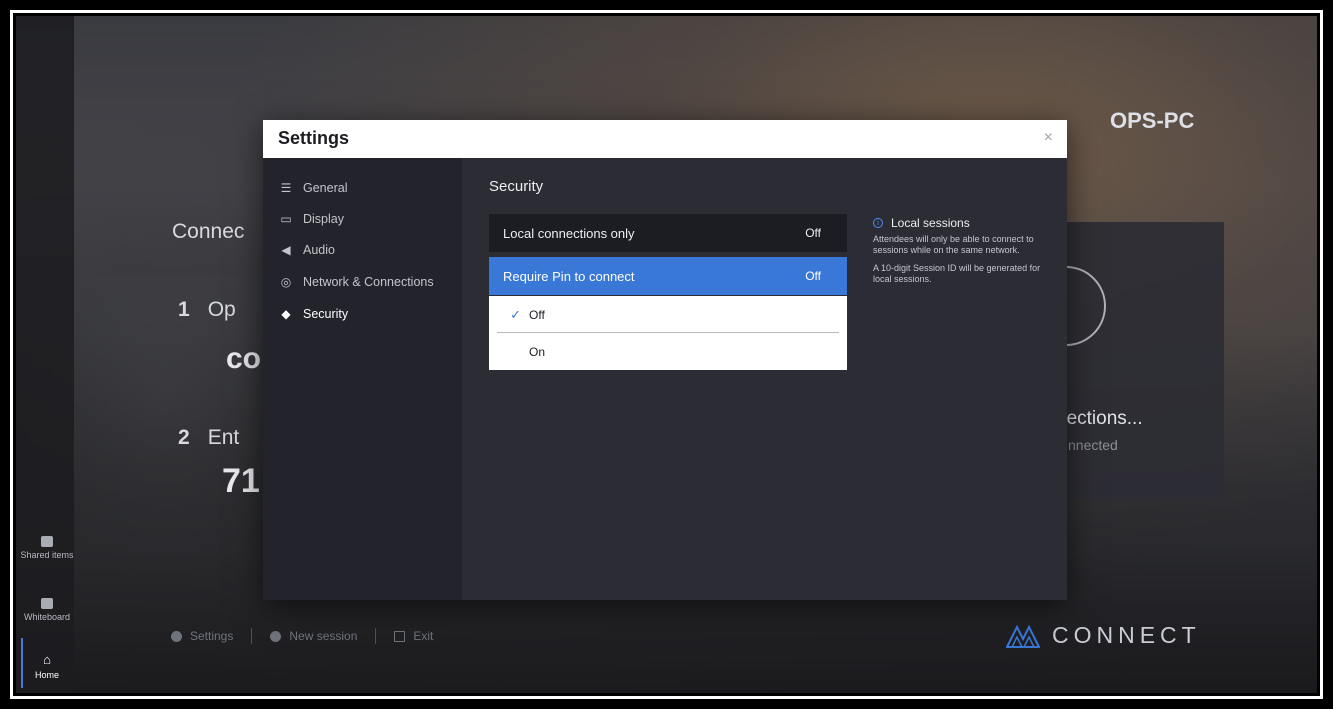 This screenshot has height=709, width=1333. I want to click on rail-item-label: Shared items, so click(47, 555).